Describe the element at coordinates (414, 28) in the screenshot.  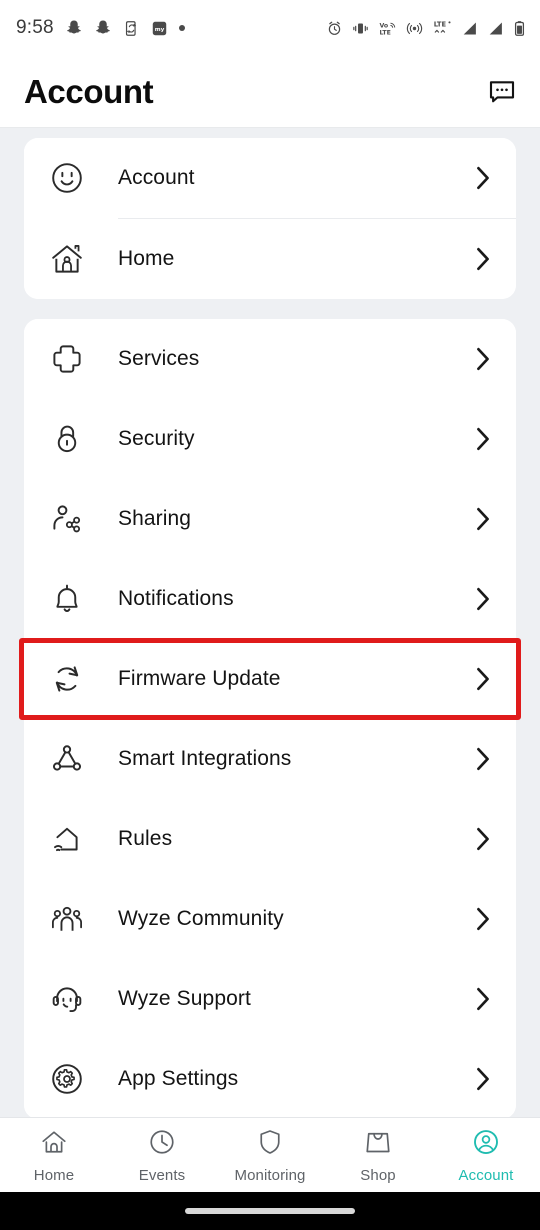
I see `hotspot-icon` at that location.